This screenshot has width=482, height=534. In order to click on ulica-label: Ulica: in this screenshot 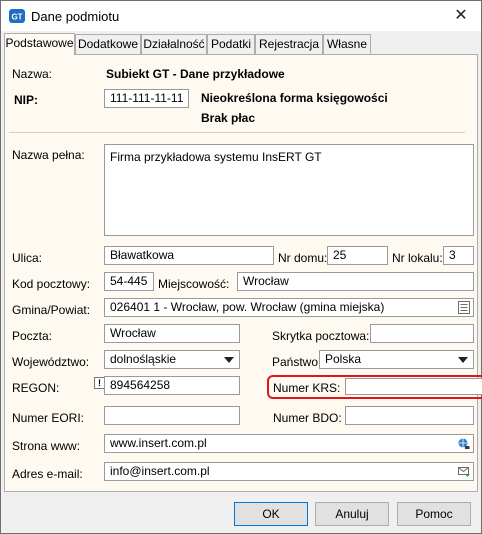, I will do `click(27, 258)`.